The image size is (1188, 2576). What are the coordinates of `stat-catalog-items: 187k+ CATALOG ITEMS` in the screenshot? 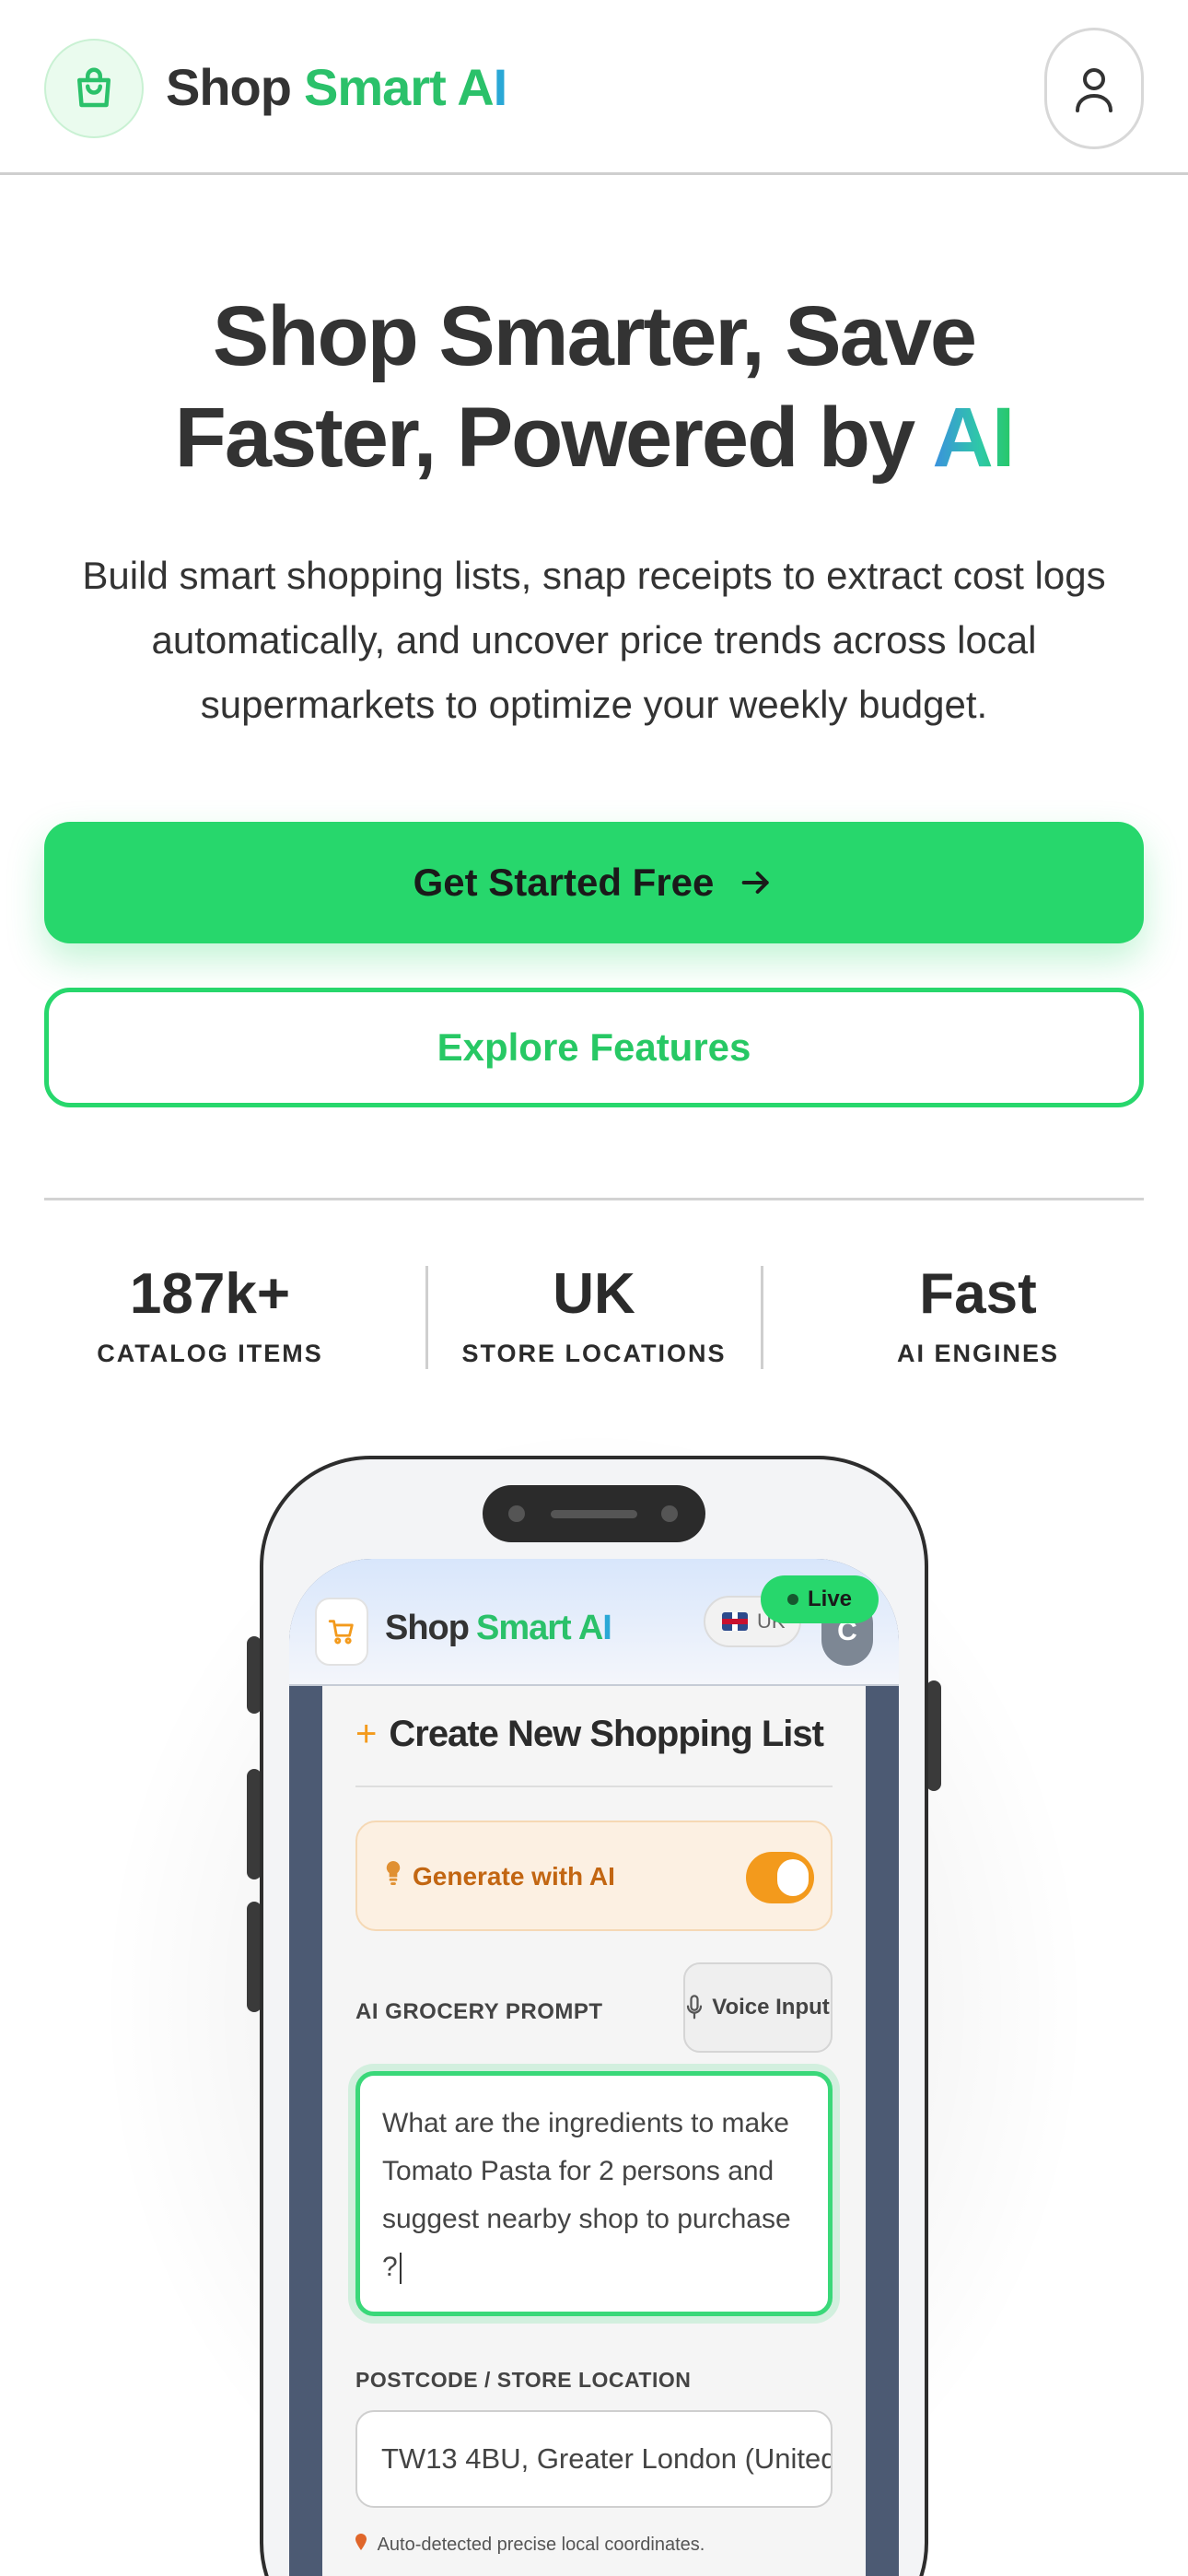 It's located at (210, 1315).